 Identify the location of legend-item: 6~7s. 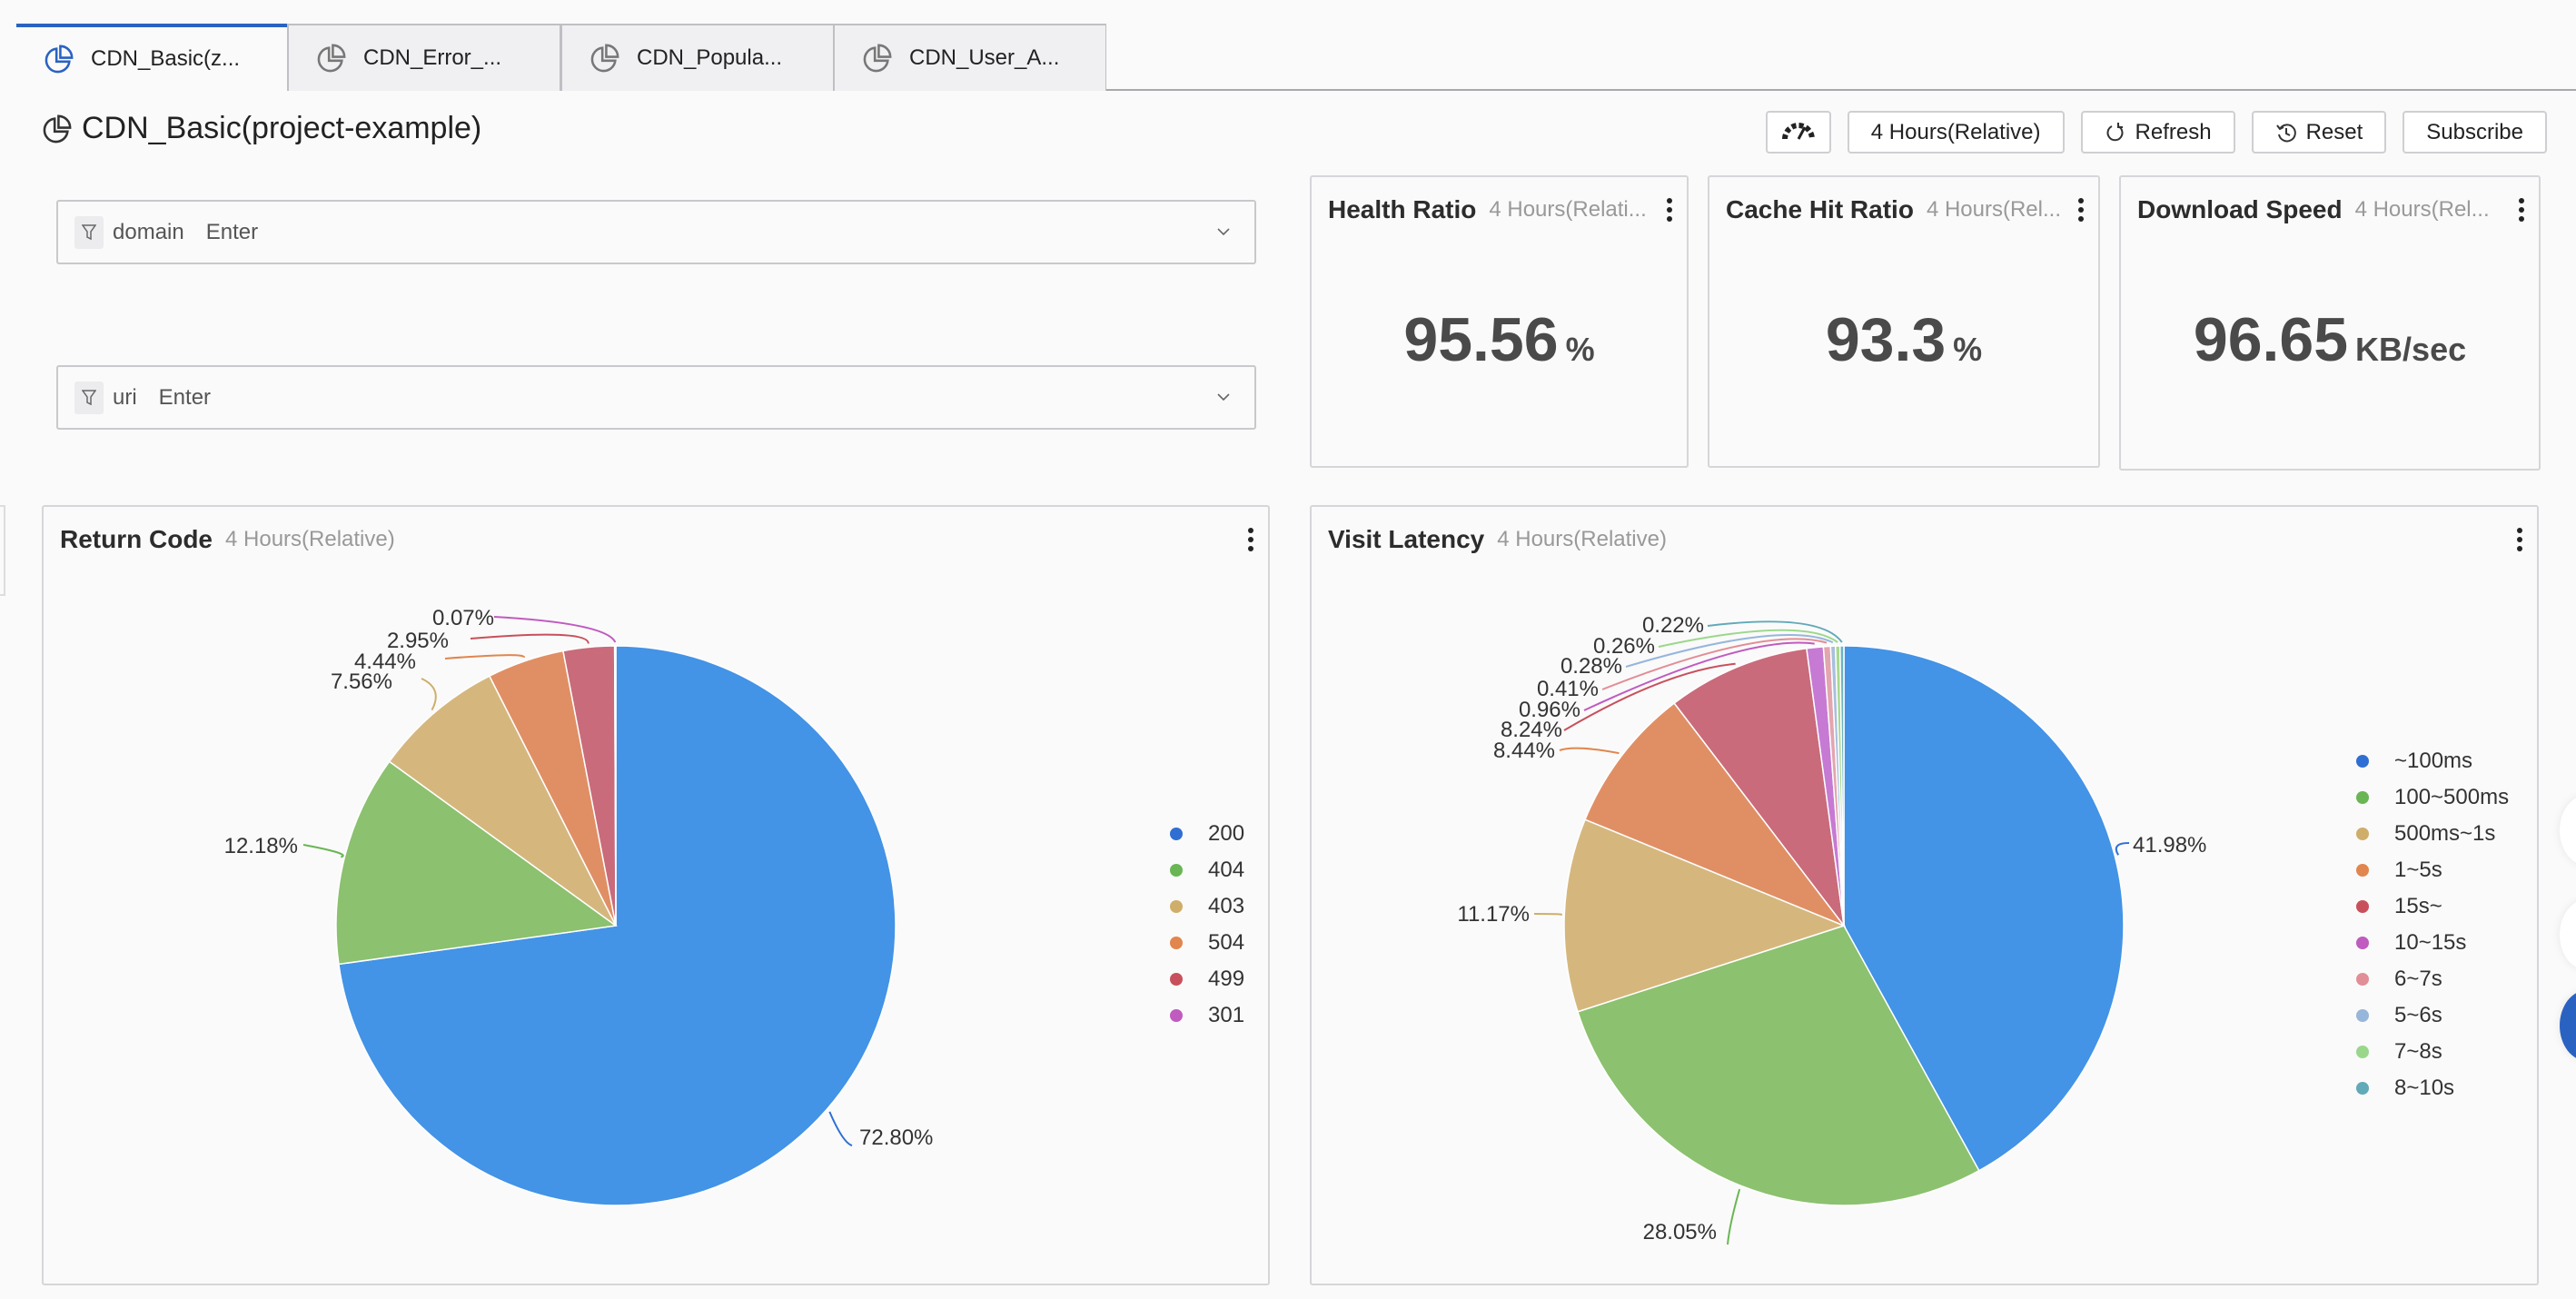
(2432, 979).